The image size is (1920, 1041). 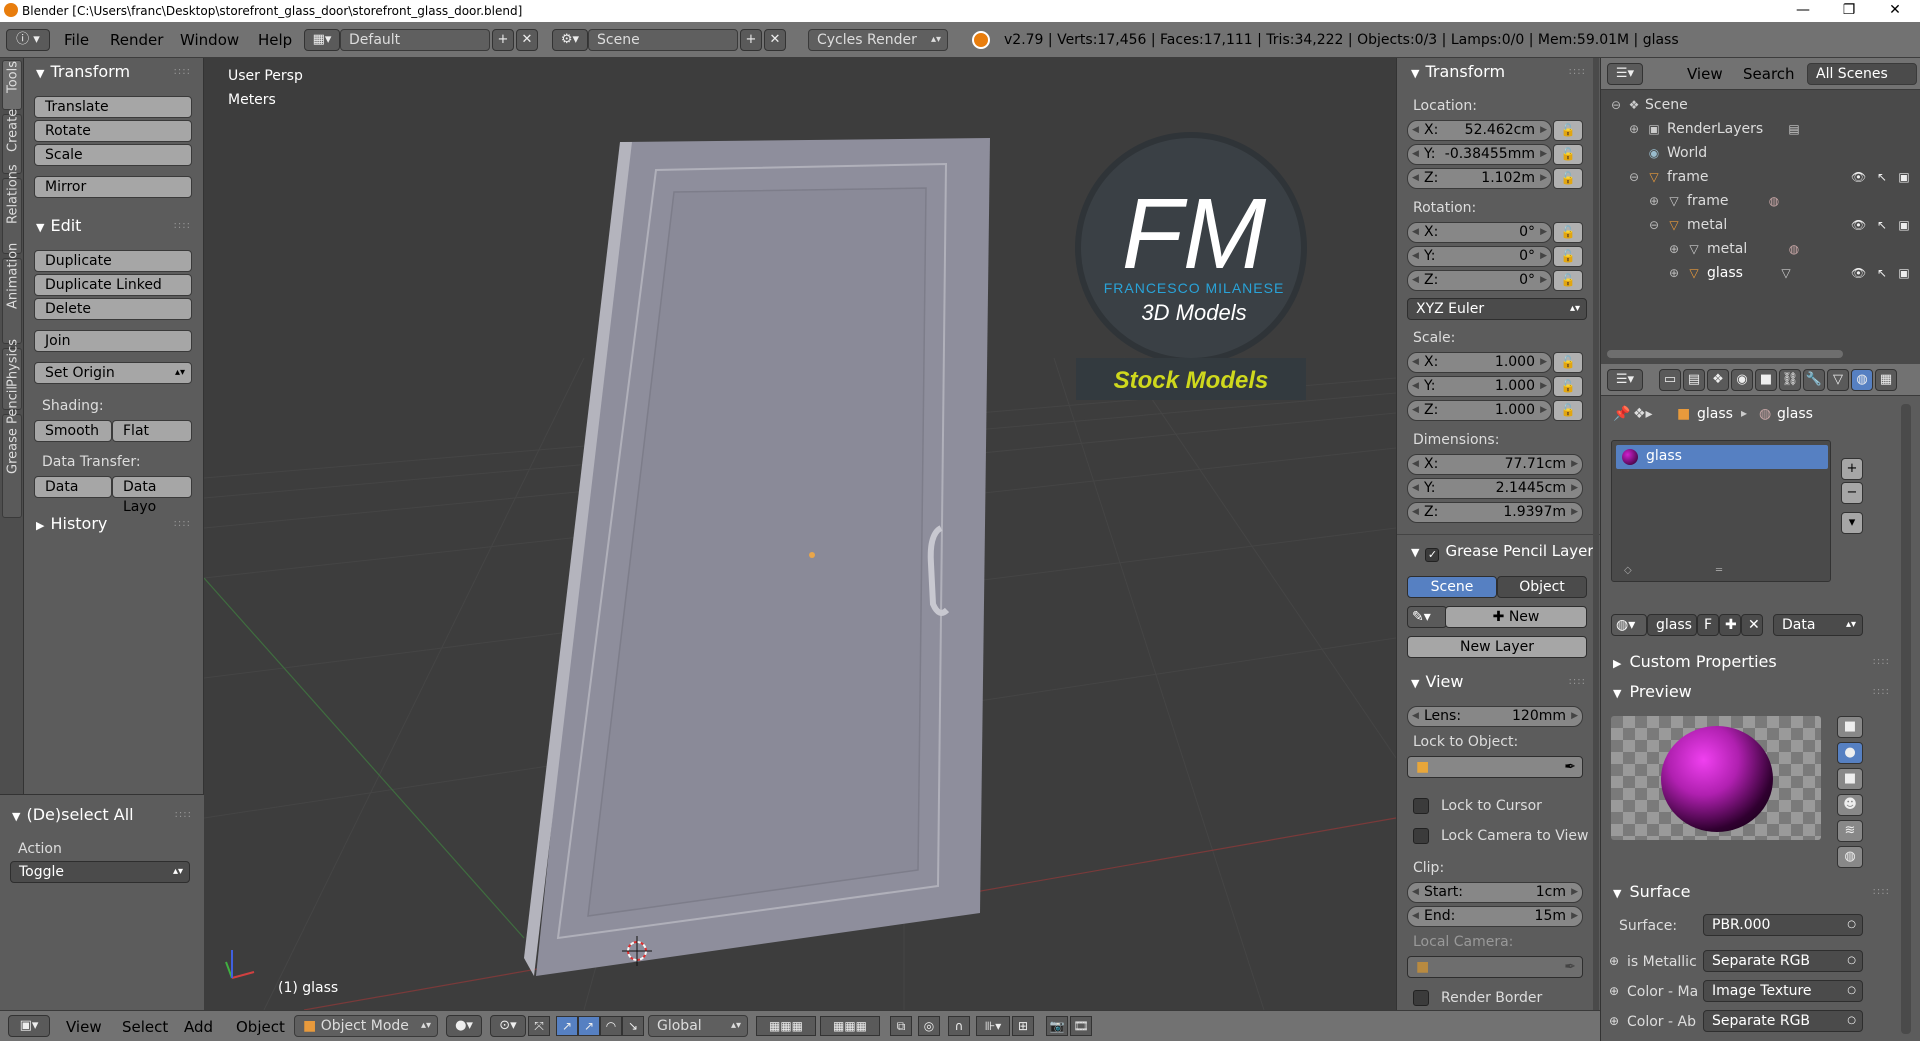 What do you see at coordinates (1718, 380) in the screenshot?
I see `scene-tab-icon: ❖` at bounding box center [1718, 380].